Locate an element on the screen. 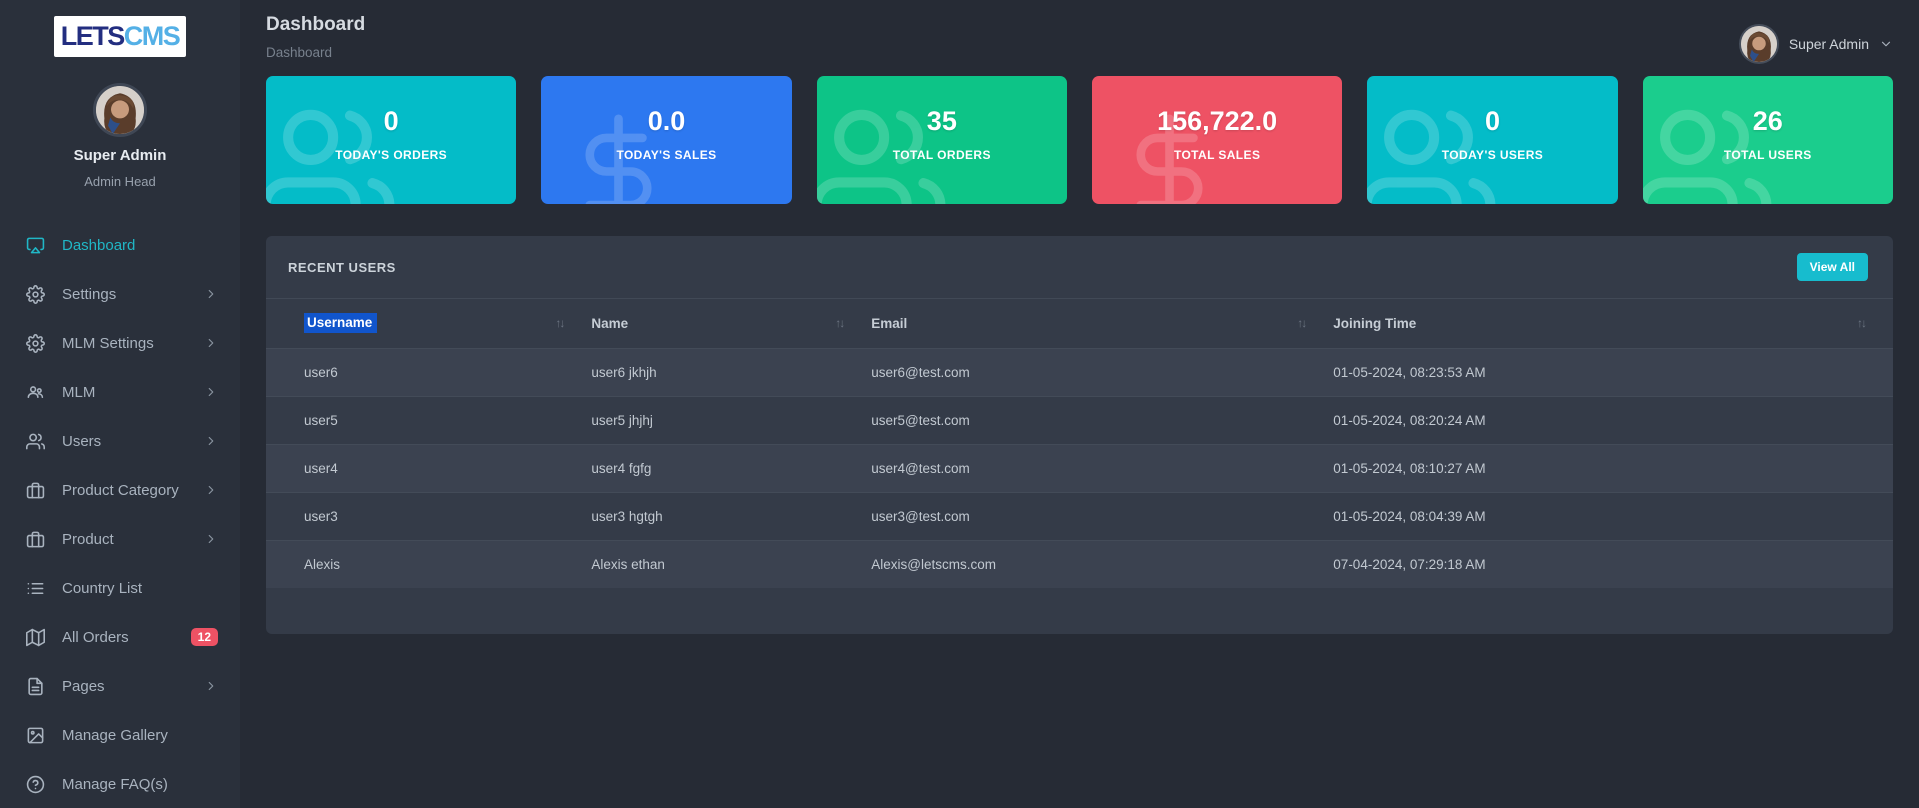 The image size is (1919, 808). sidebar-item-users: Users is located at coordinates (120, 441).